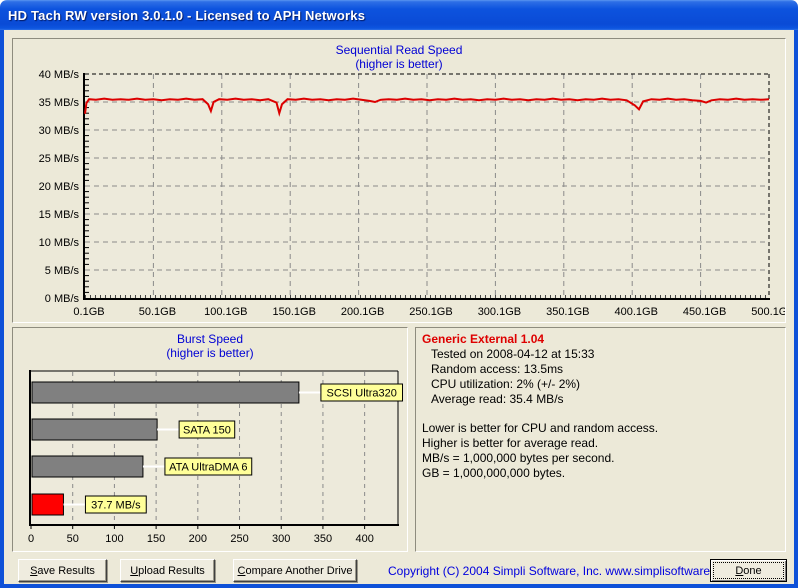 This screenshot has width=798, height=588. Describe the element at coordinates (59, 243) in the screenshot. I see `seq-y-tick-label: 10 MB/s` at that location.